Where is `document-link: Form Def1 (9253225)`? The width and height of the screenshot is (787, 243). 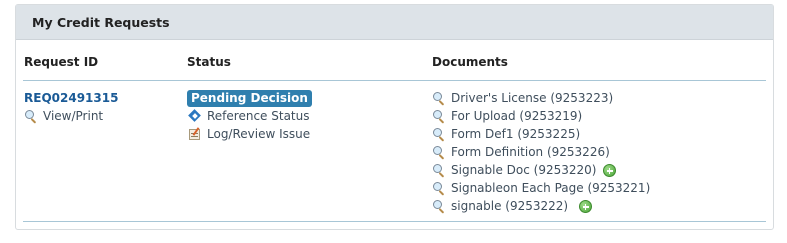 document-link: Form Def1 (9253225) is located at coordinates (506, 134).